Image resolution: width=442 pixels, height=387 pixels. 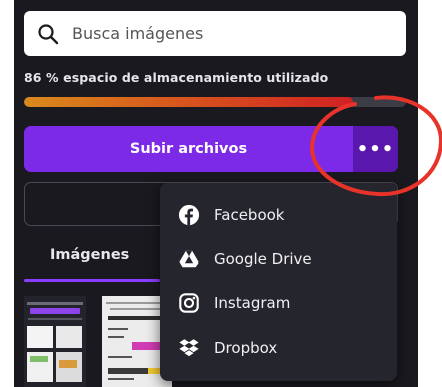 I want to click on dropbox-icon, so click(x=189, y=348).